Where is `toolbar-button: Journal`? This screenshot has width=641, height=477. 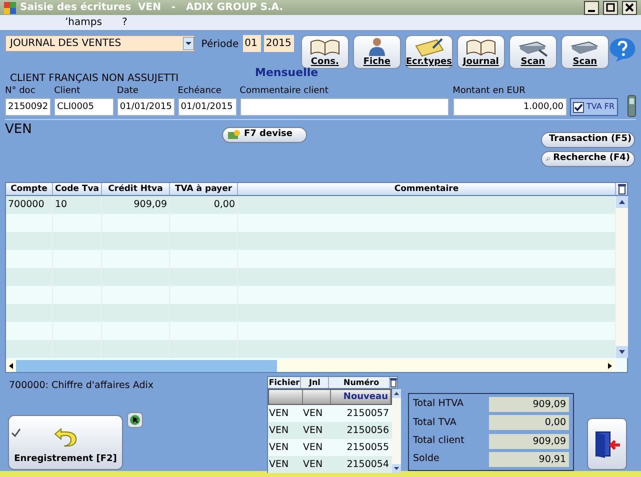 toolbar-button: Journal is located at coordinates (480, 52).